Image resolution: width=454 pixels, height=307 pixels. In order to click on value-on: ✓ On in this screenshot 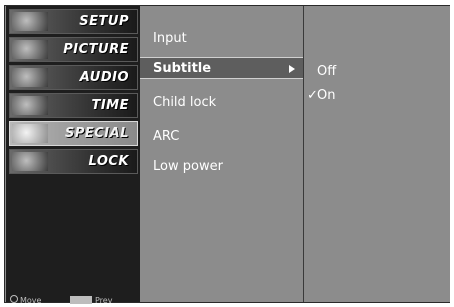, I will do `click(344, 97)`.